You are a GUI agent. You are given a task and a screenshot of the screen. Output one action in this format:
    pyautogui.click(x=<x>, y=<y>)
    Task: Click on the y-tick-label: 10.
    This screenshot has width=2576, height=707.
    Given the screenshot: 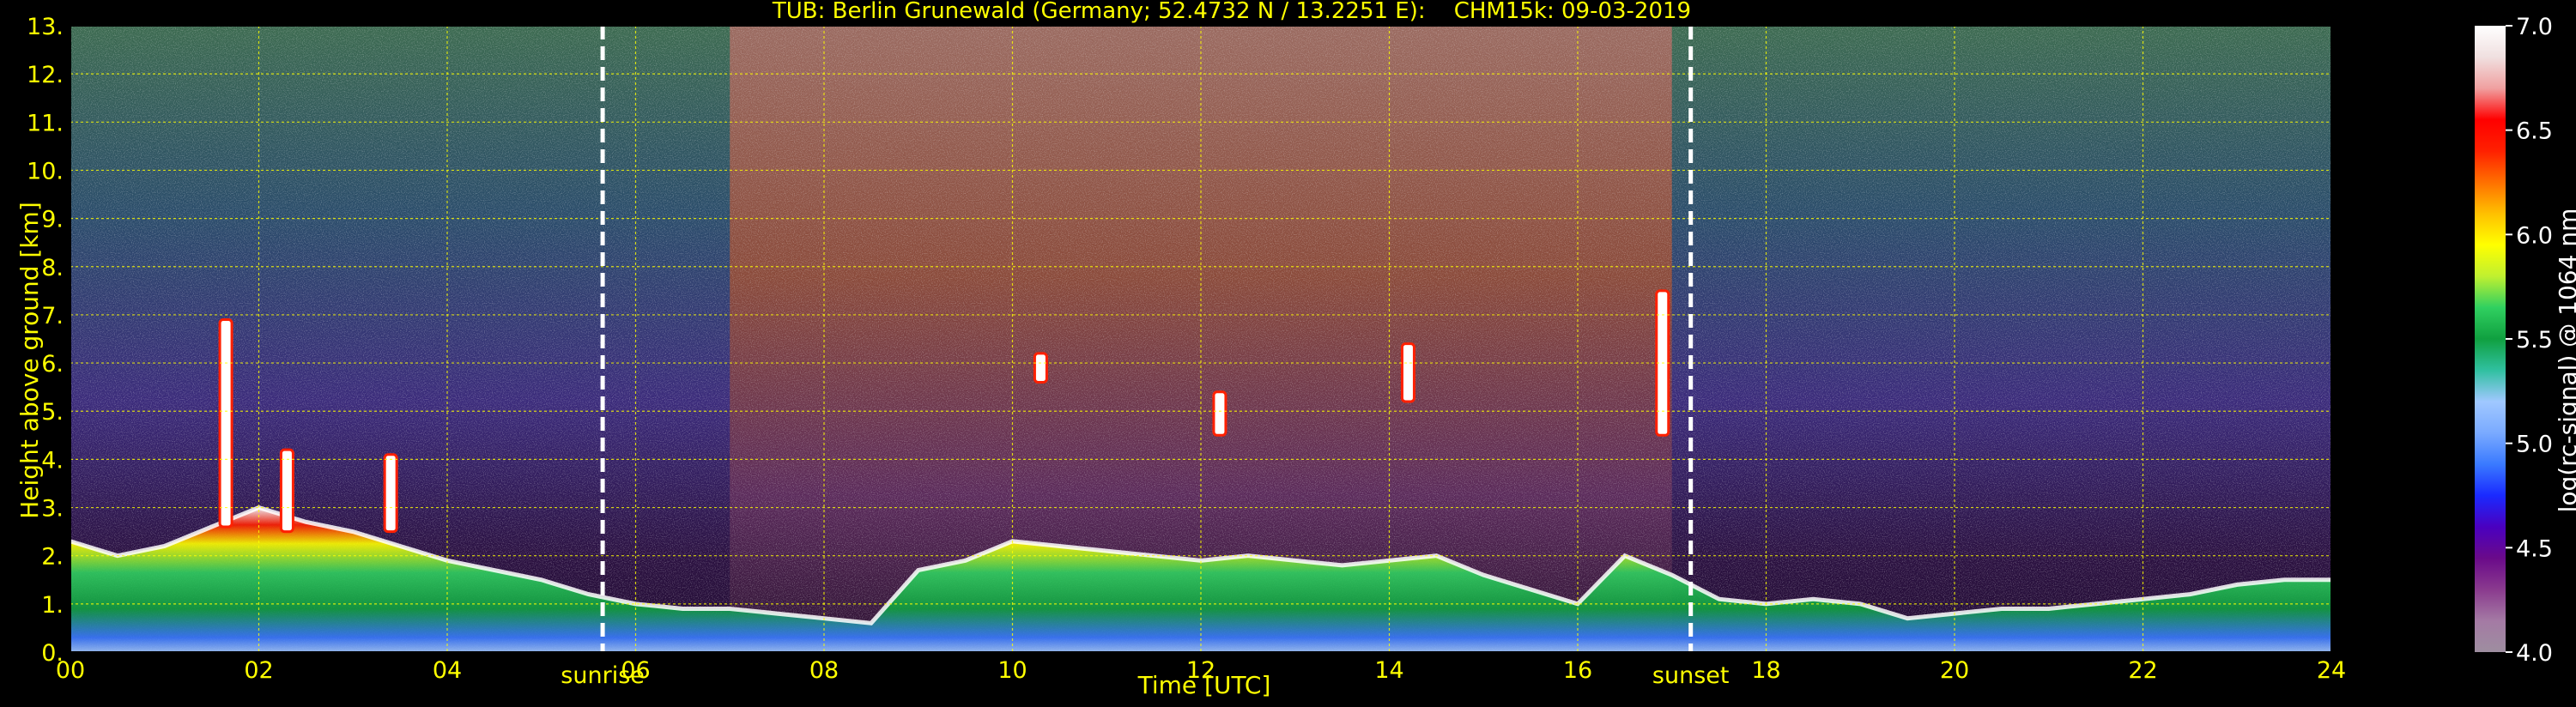 What is the action you would take?
    pyautogui.click(x=45, y=171)
    